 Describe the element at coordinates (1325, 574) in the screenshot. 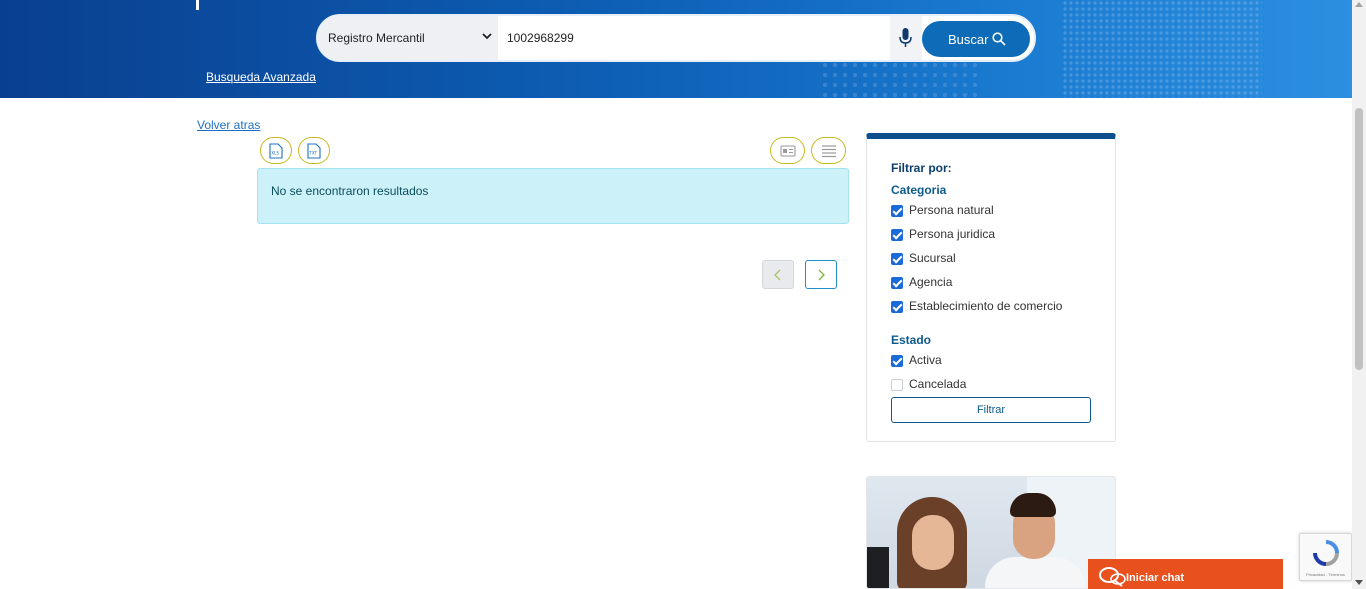

I see `recaptcha-text: Privacidad - Términos` at that location.